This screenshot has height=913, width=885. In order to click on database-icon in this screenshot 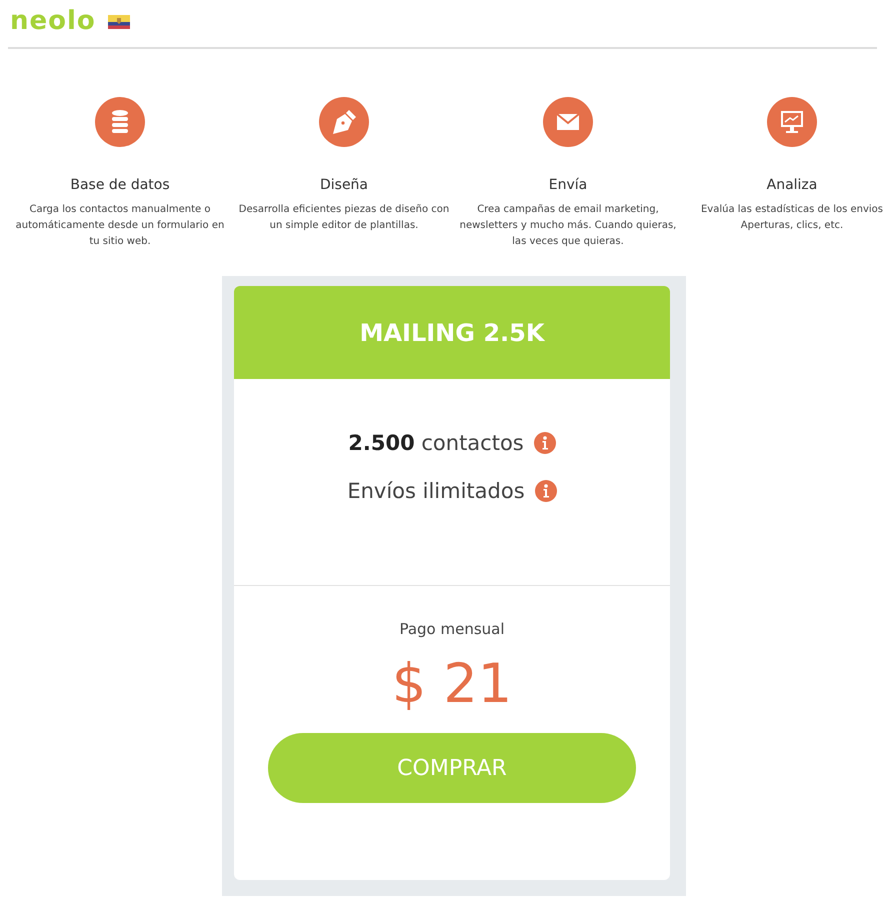, I will do `click(120, 122)`.